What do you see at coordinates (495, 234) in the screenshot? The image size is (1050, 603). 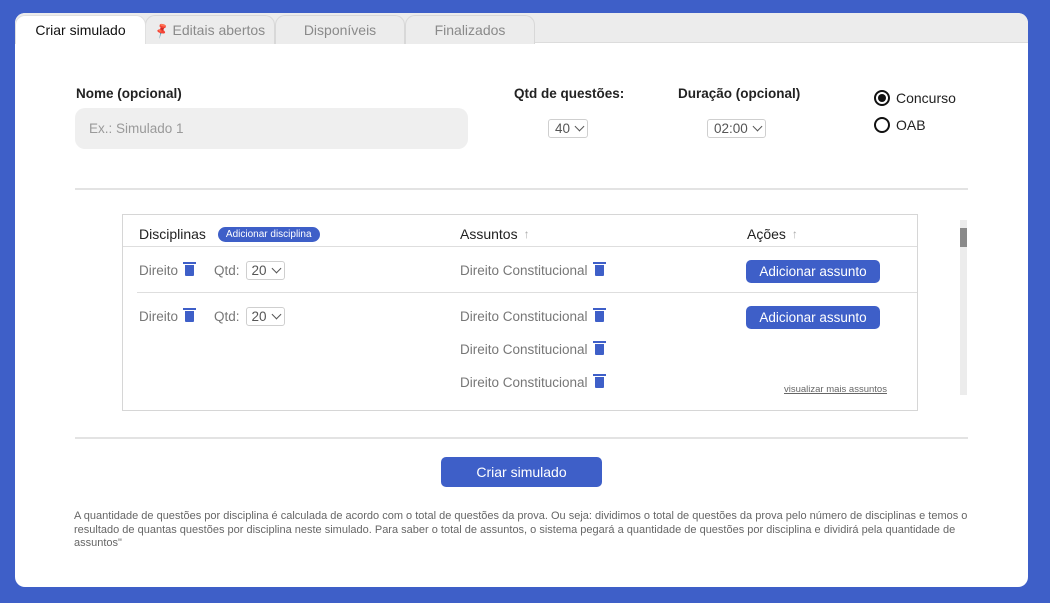 I see `header-assuntos: Assuntos ↑` at bounding box center [495, 234].